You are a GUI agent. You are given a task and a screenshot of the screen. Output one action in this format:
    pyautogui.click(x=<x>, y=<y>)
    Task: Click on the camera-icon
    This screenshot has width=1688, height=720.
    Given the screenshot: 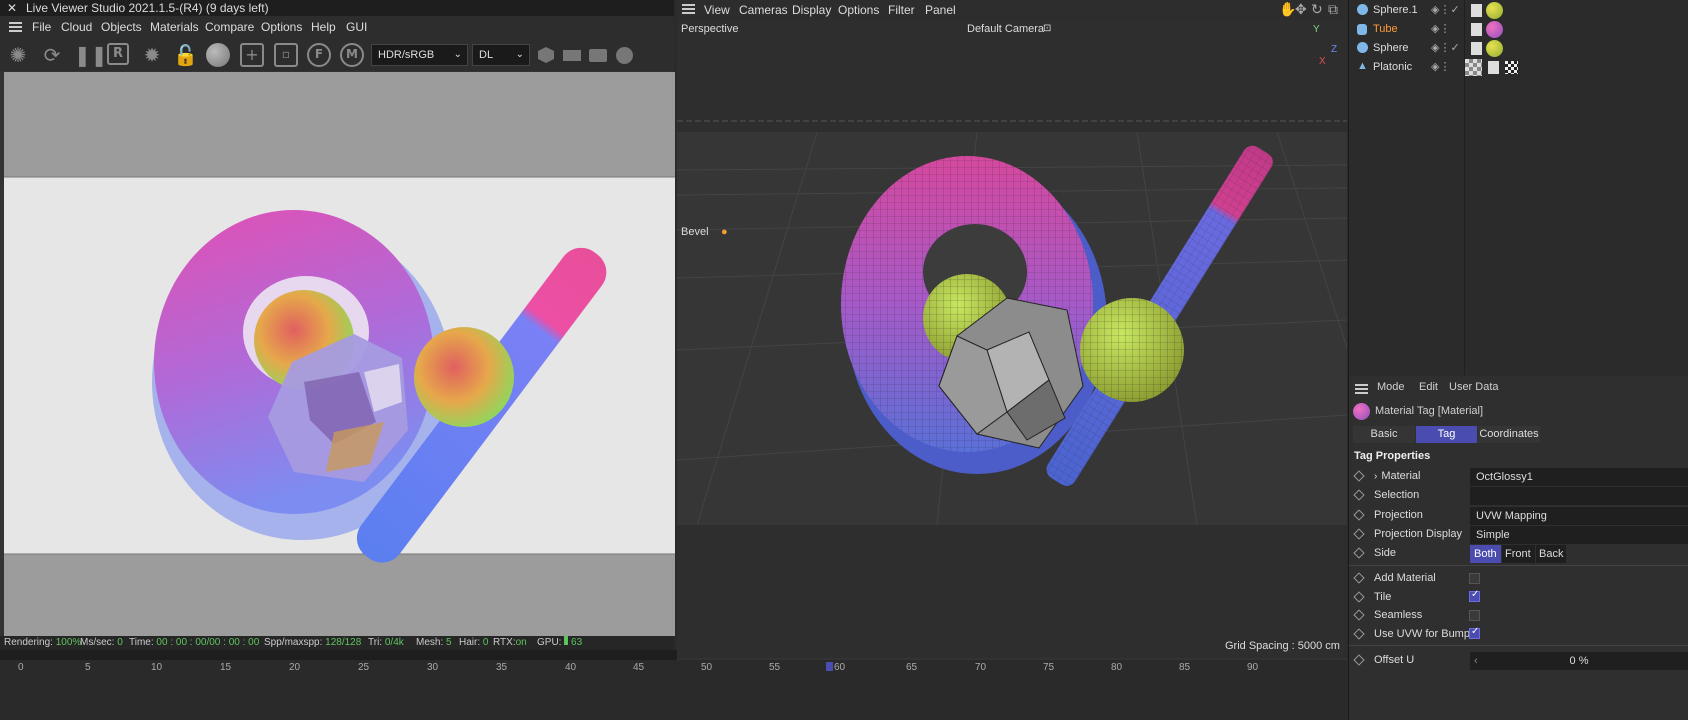 What is the action you would take?
    pyautogui.click(x=598, y=55)
    